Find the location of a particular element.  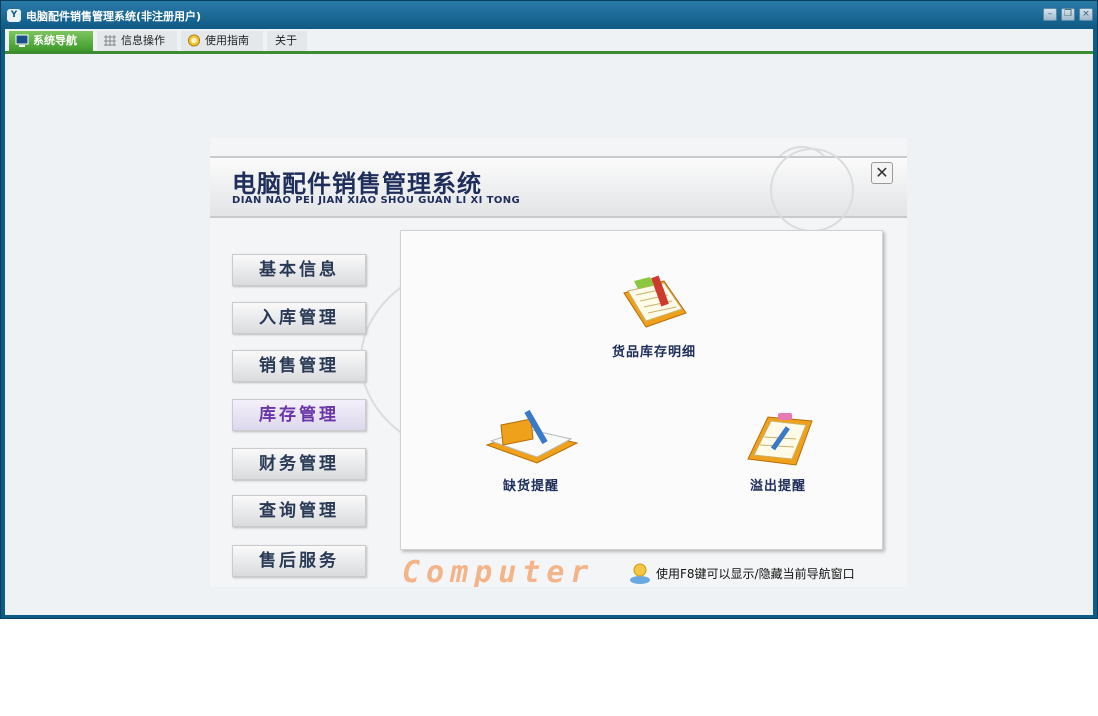

feature-label: 缺货提醒 is located at coordinates (530, 486).